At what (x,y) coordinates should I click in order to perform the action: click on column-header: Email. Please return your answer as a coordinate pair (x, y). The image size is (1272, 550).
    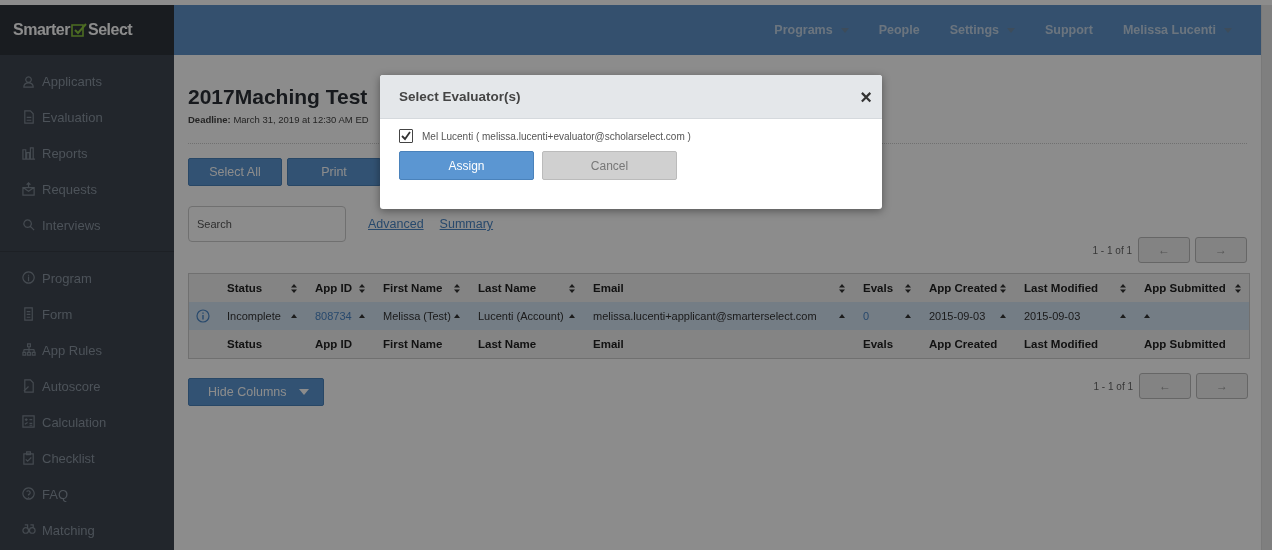
    Looking at the image, I should click on (718, 288).